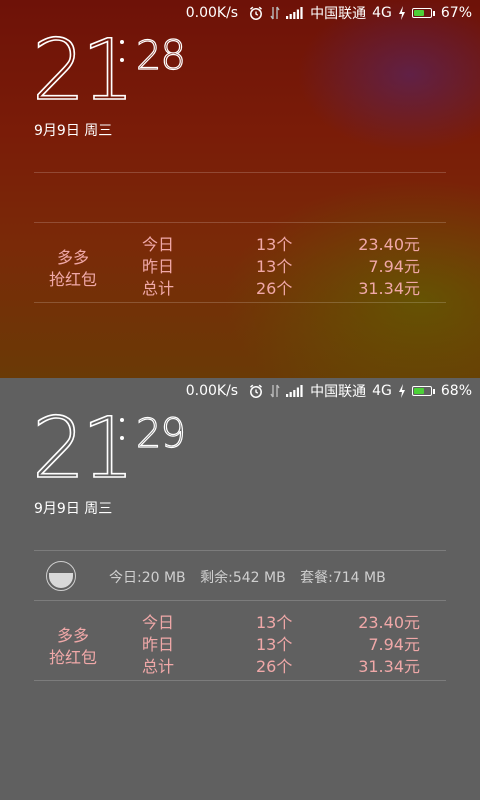  I want to click on data-gauge-icon, so click(61, 576).